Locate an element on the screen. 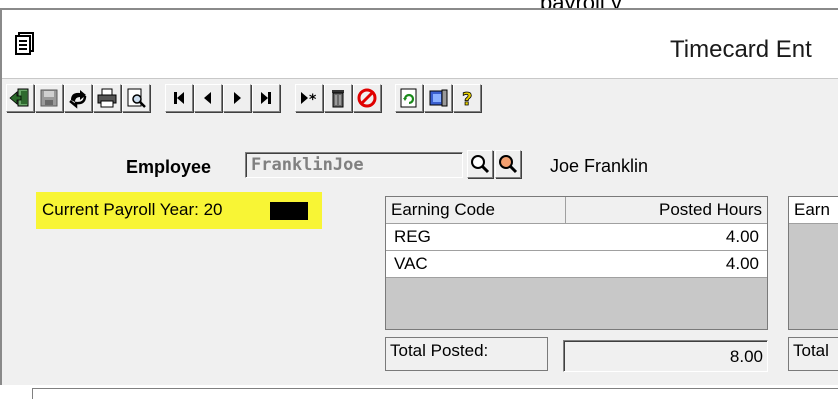  print-preview-button is located at coordinates (136, 98).